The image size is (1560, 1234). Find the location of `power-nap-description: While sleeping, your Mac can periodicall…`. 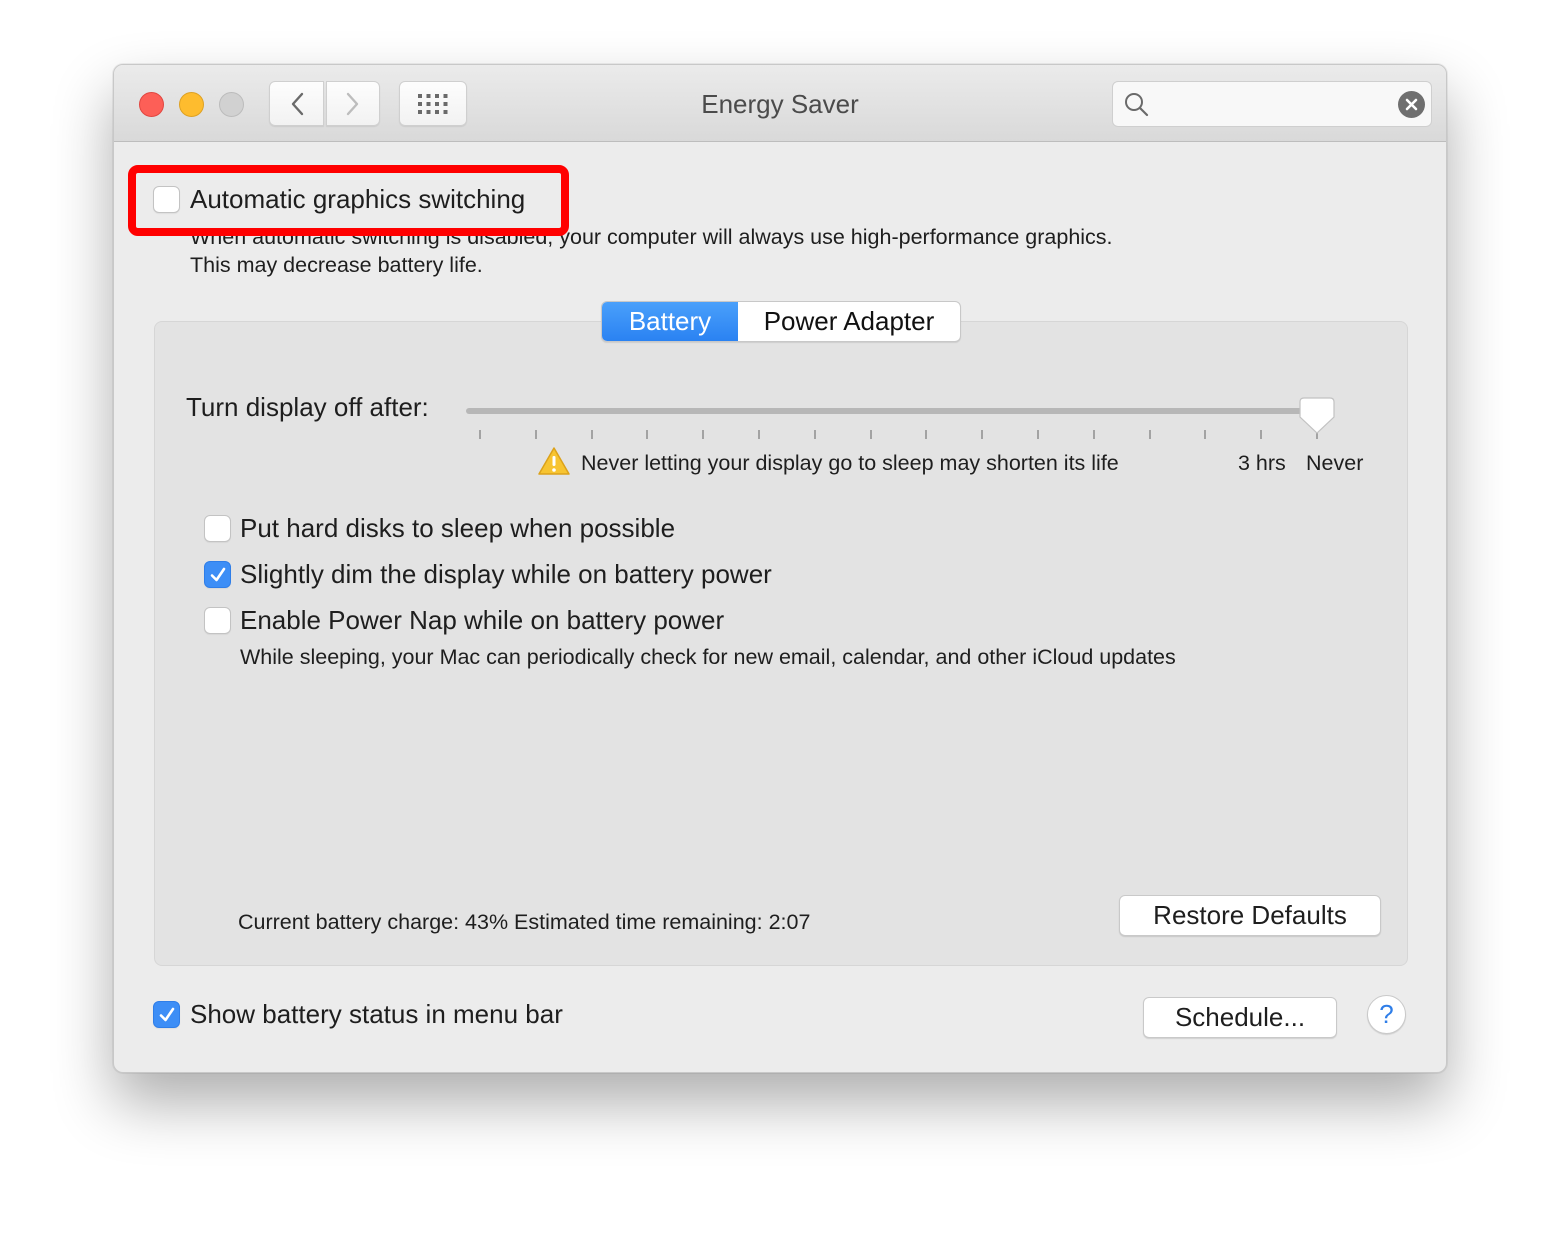

power-nap-description: While sleeping, your Mac can periodicall… is located at coordinates (708, 657).